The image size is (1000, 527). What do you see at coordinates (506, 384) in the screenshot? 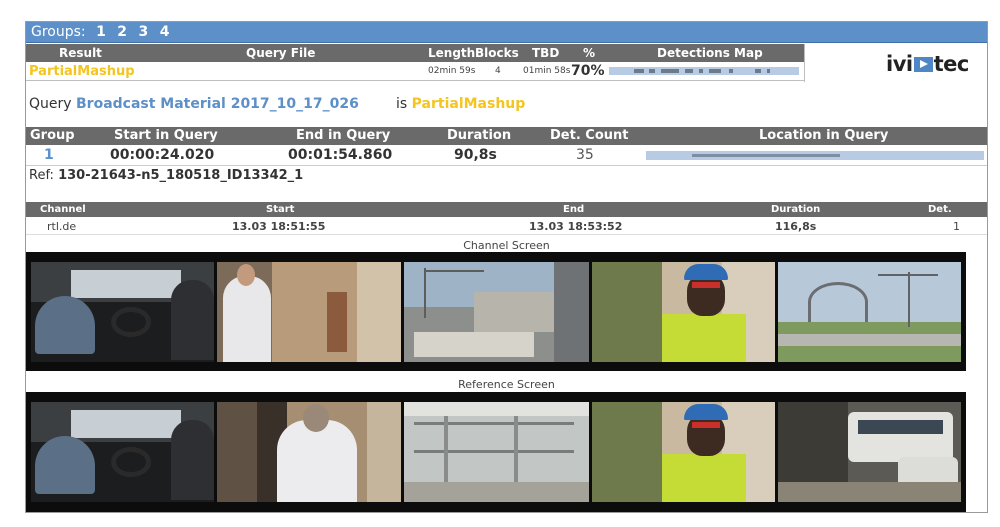
I see `reference-screen-caption: Reference Screen` at bounding box center [506, 384].